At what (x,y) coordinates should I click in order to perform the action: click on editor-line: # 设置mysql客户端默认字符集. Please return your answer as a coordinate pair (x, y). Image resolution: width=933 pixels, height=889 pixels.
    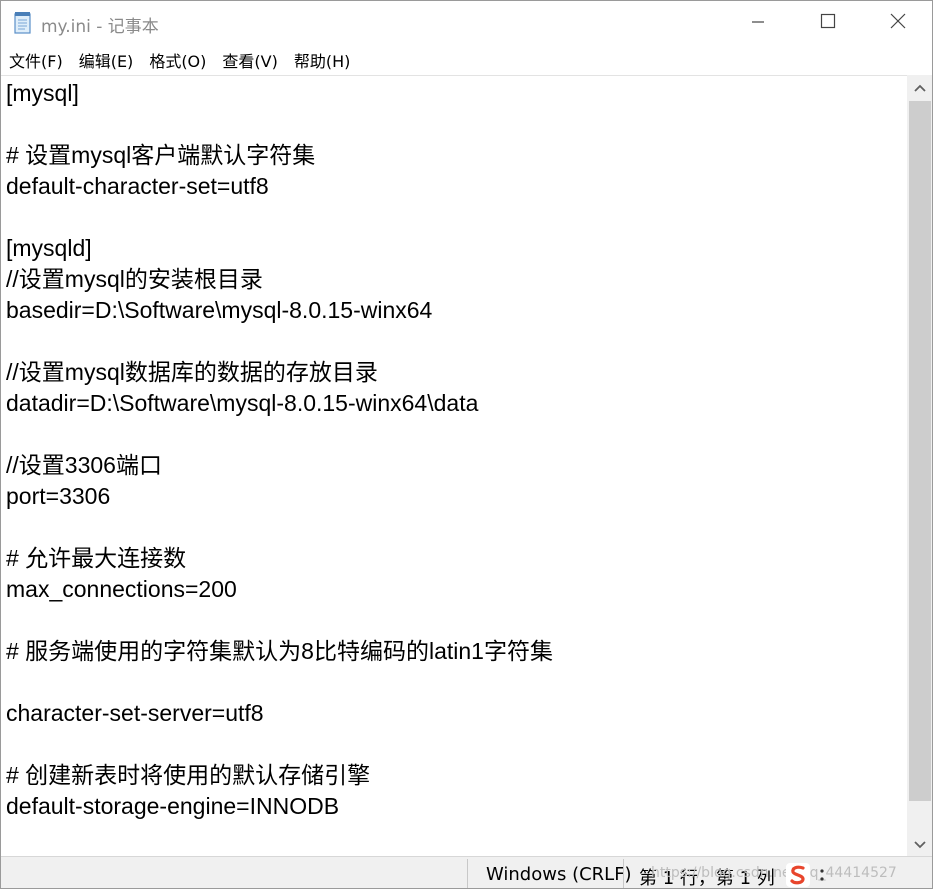
    Looking at the image, I should click on (456, 155).